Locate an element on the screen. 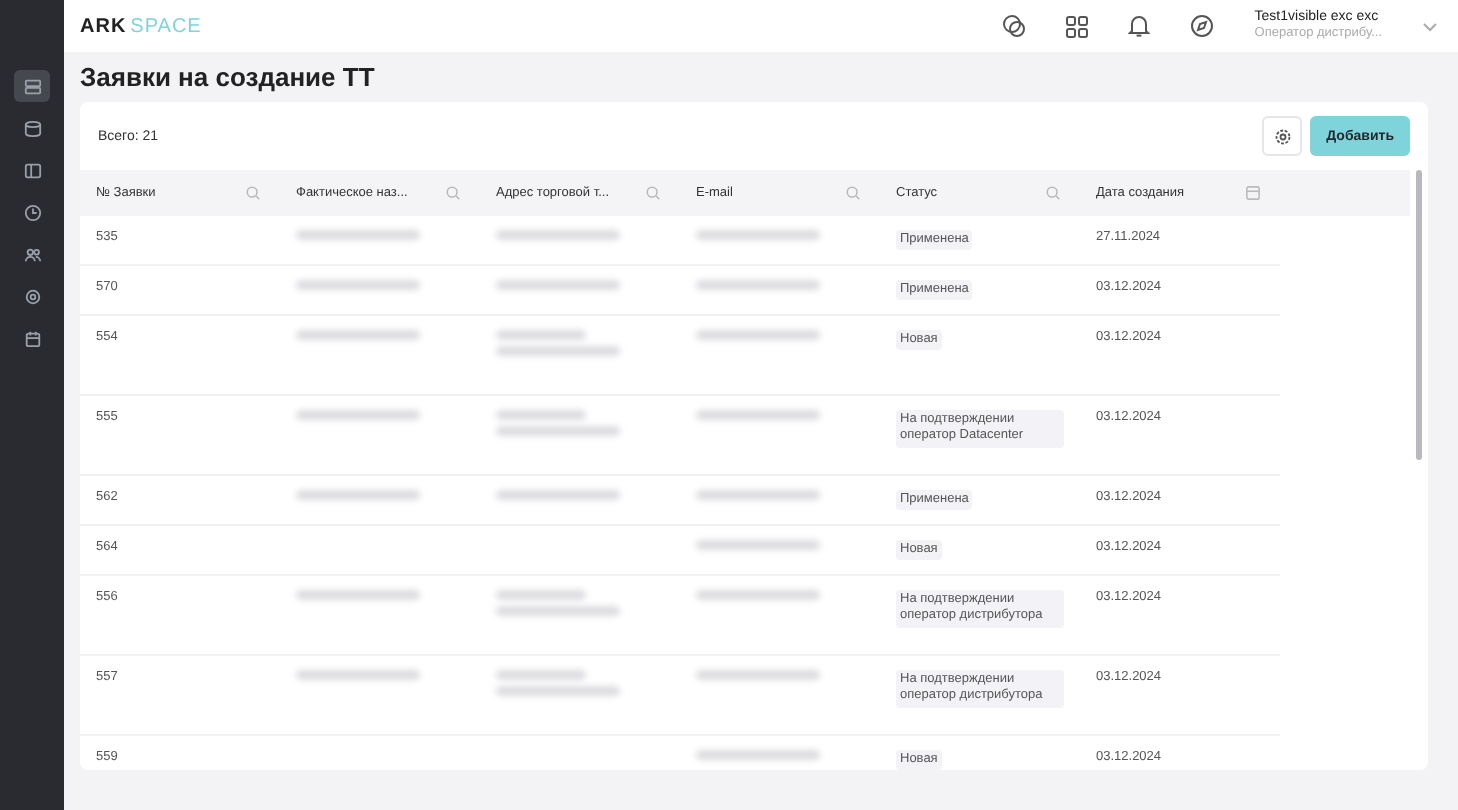  settings-icon is located at coordinates (1282, 136).